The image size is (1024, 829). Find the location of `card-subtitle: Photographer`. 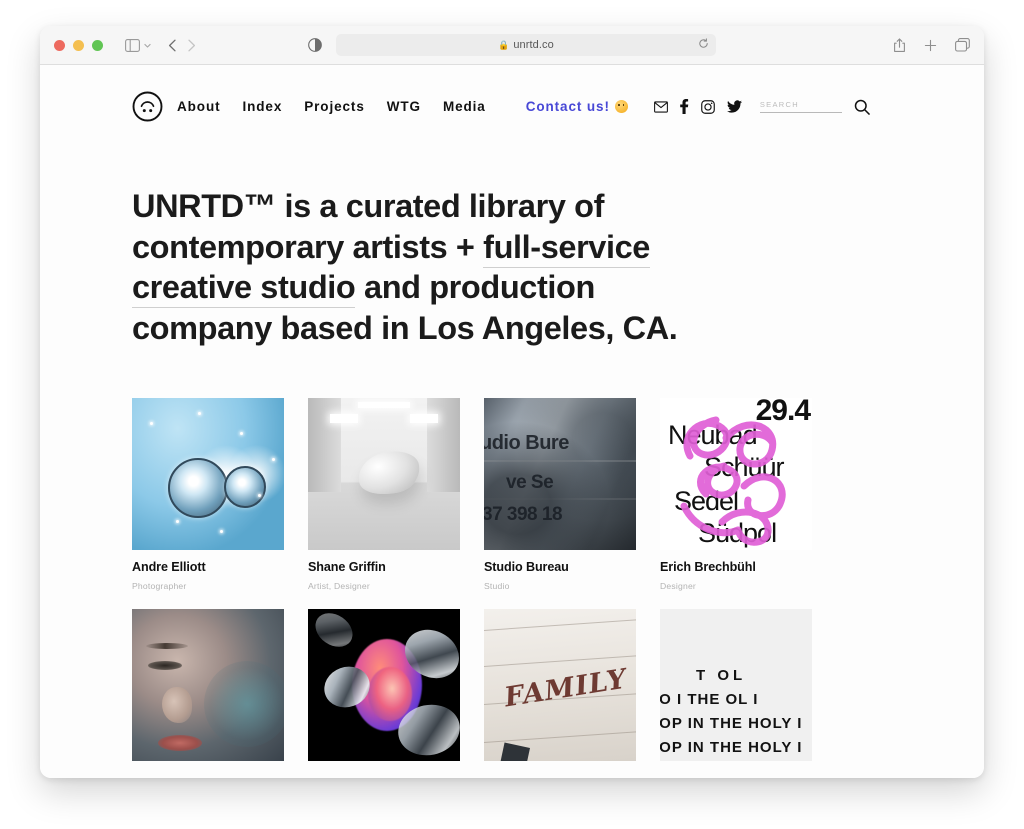

card-subtitle: Photographer is located at coordinates (159, 586).